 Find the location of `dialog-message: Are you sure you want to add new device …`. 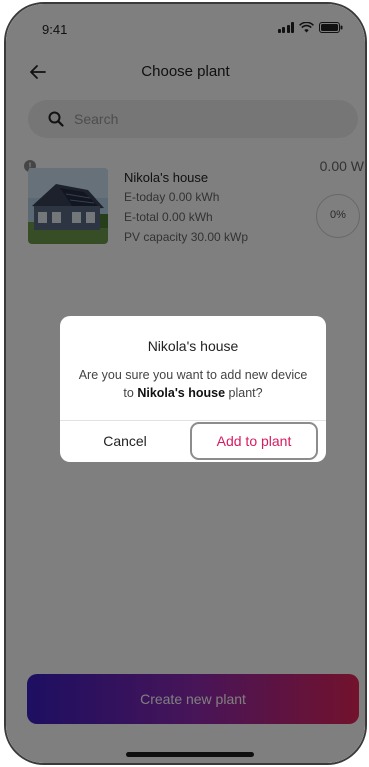

dialog-message: Are you sure you want to add new device … is located at coordinates (193, 384).